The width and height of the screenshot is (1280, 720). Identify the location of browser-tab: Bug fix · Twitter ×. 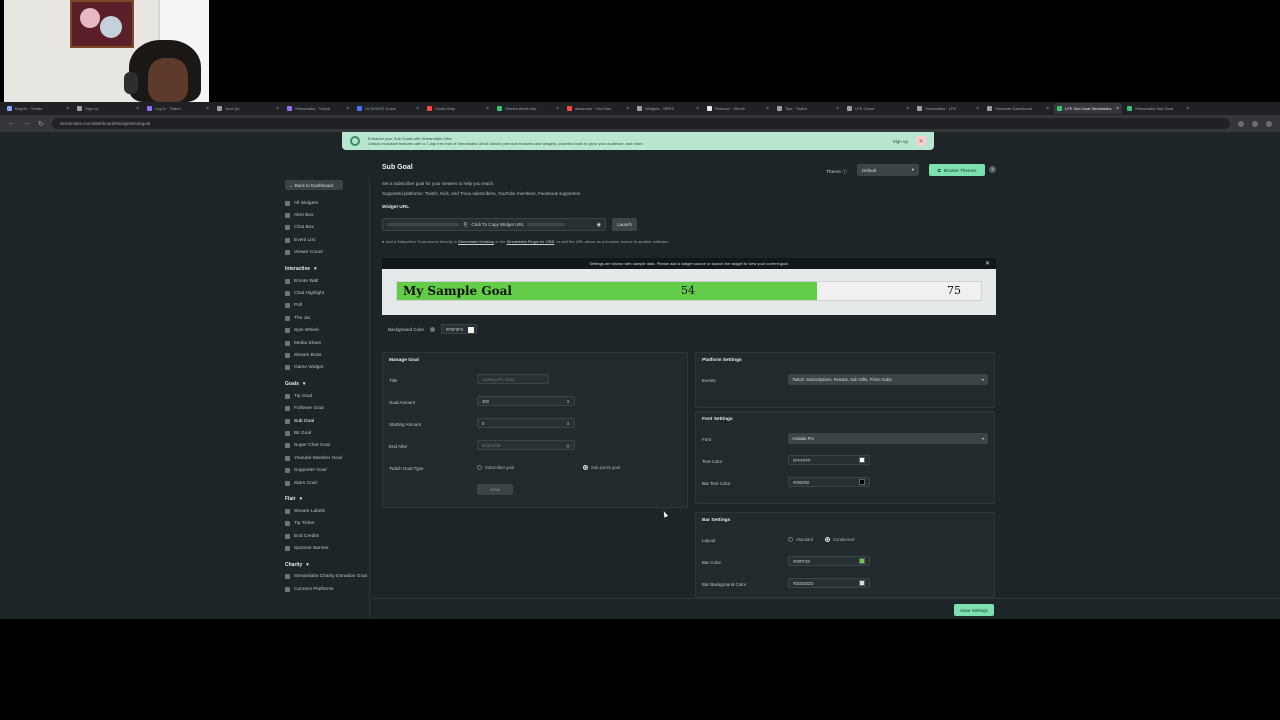
(38, 108).